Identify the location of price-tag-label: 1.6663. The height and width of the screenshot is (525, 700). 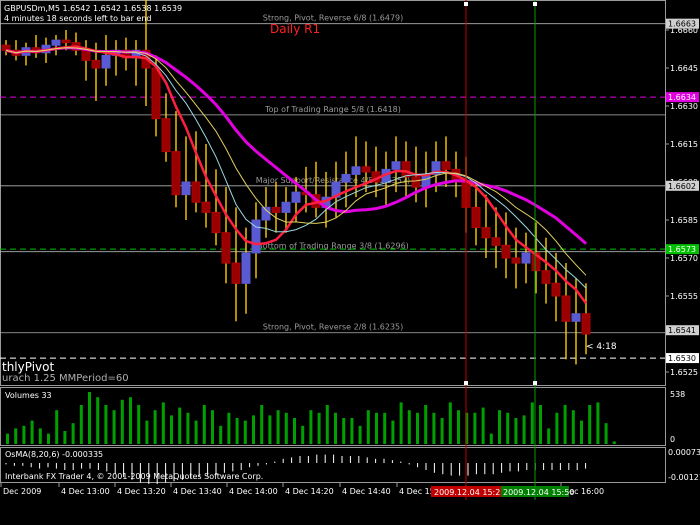
(682, 24).